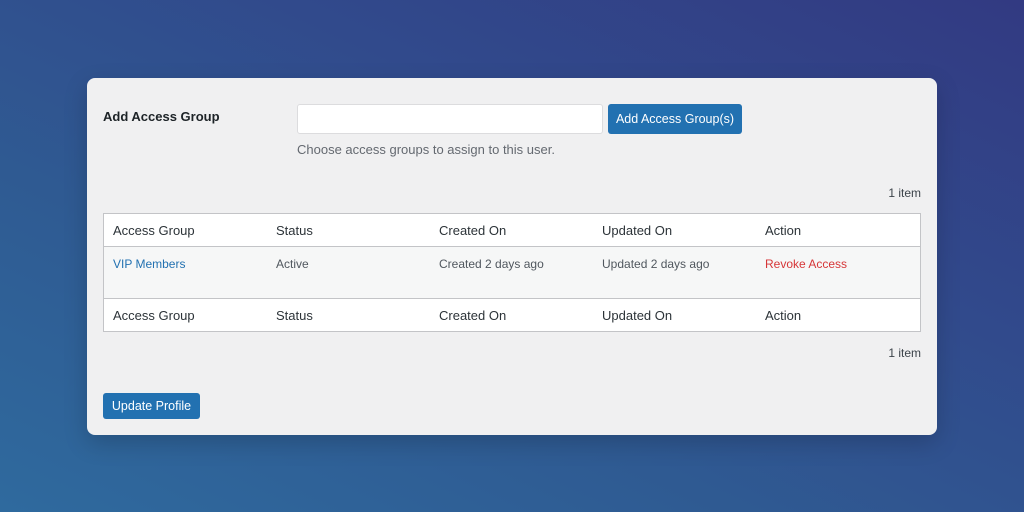 The image size is (1024, 512). Describe the element at coordinates (294, 315) in the screenshot. I see `column-footer-status: Status` at that location.